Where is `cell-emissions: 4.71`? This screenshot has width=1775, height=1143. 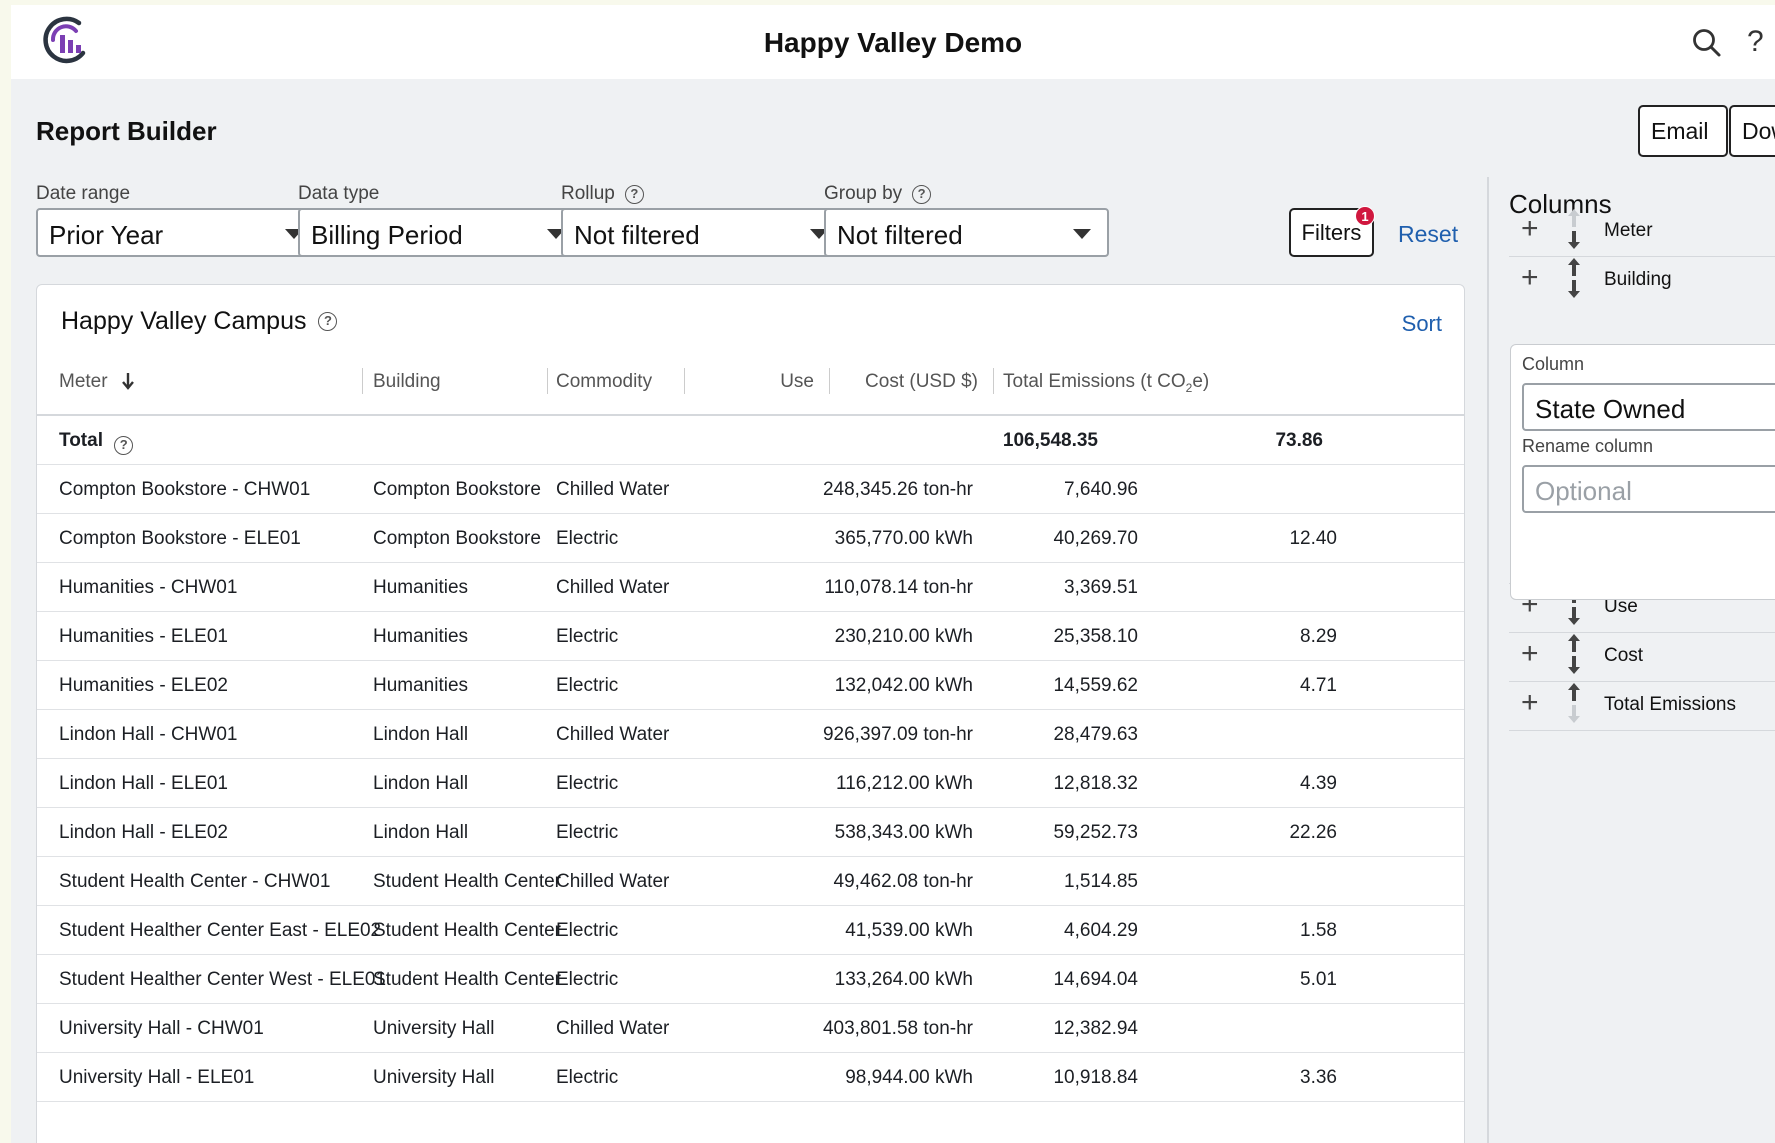 cell-emissions: 4.71 is located at coordinates (1318, 685).